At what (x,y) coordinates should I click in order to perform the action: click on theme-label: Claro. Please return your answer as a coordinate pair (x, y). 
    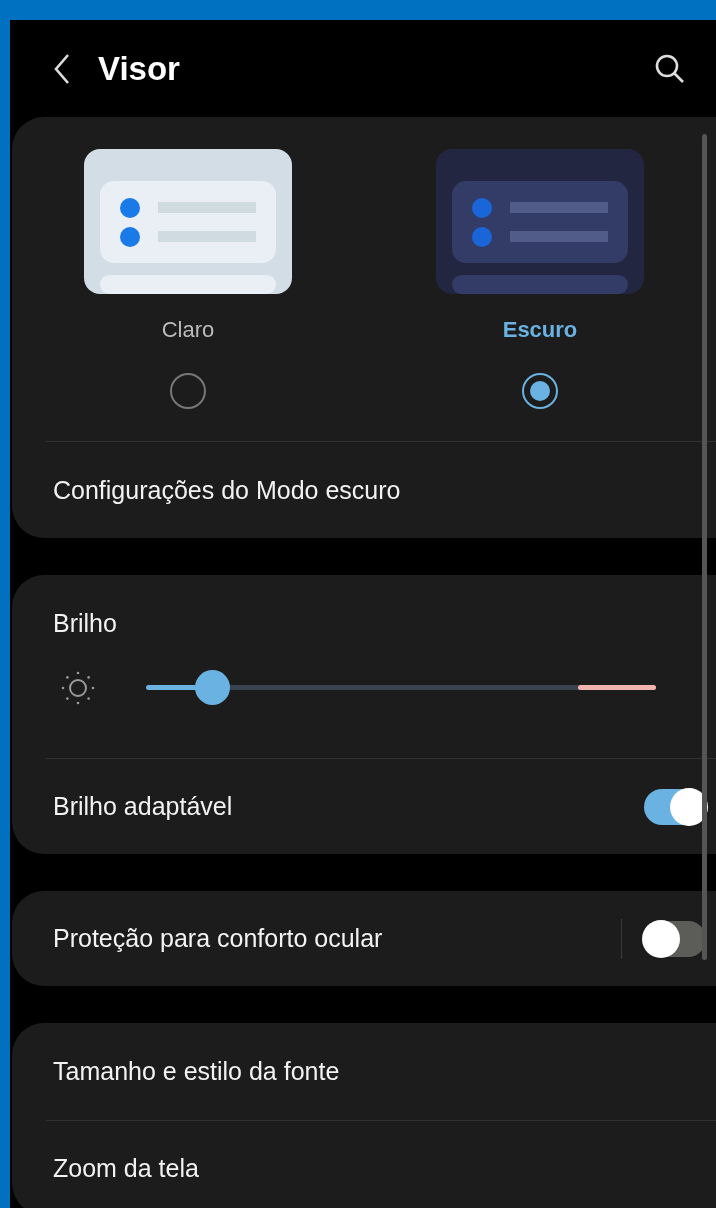
    Looking at the image, I should click on (188, 330).